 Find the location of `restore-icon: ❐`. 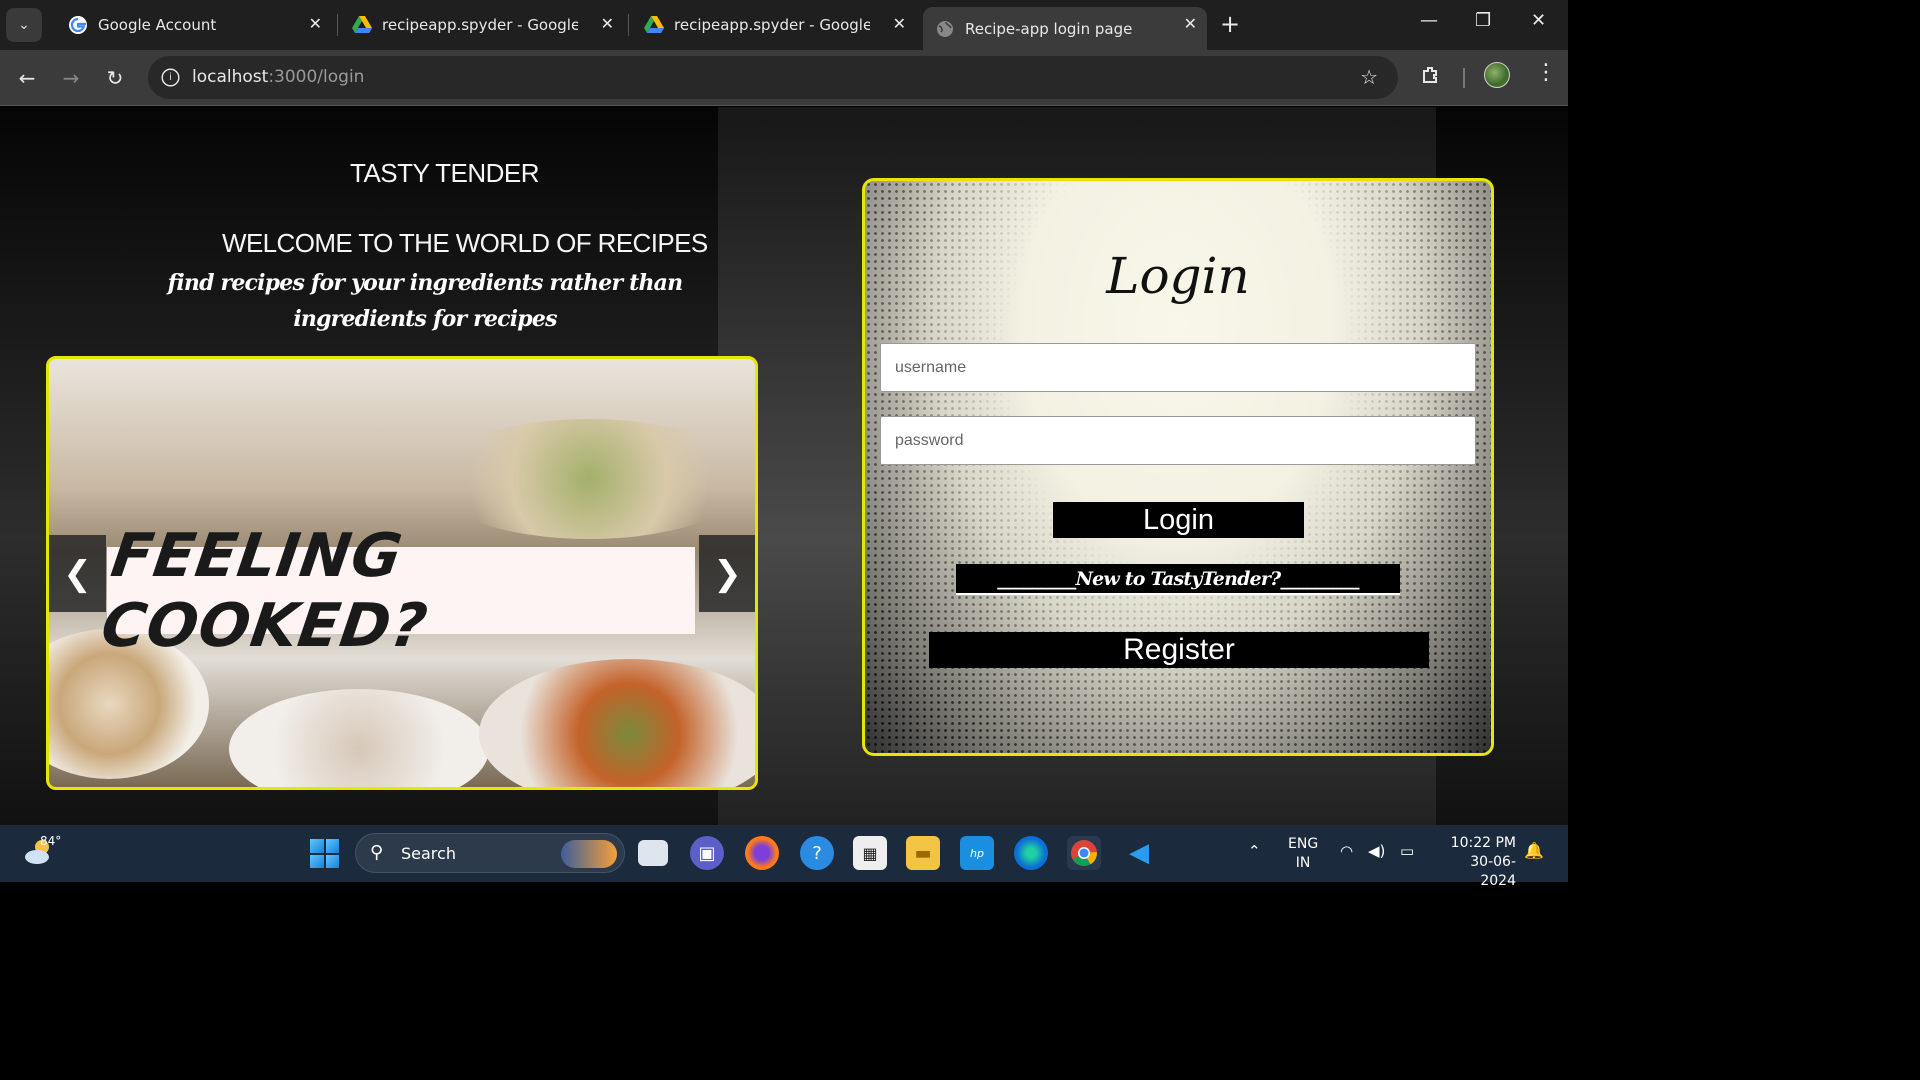

restore-icon: ❐ is located at coordinates (1483, 20).